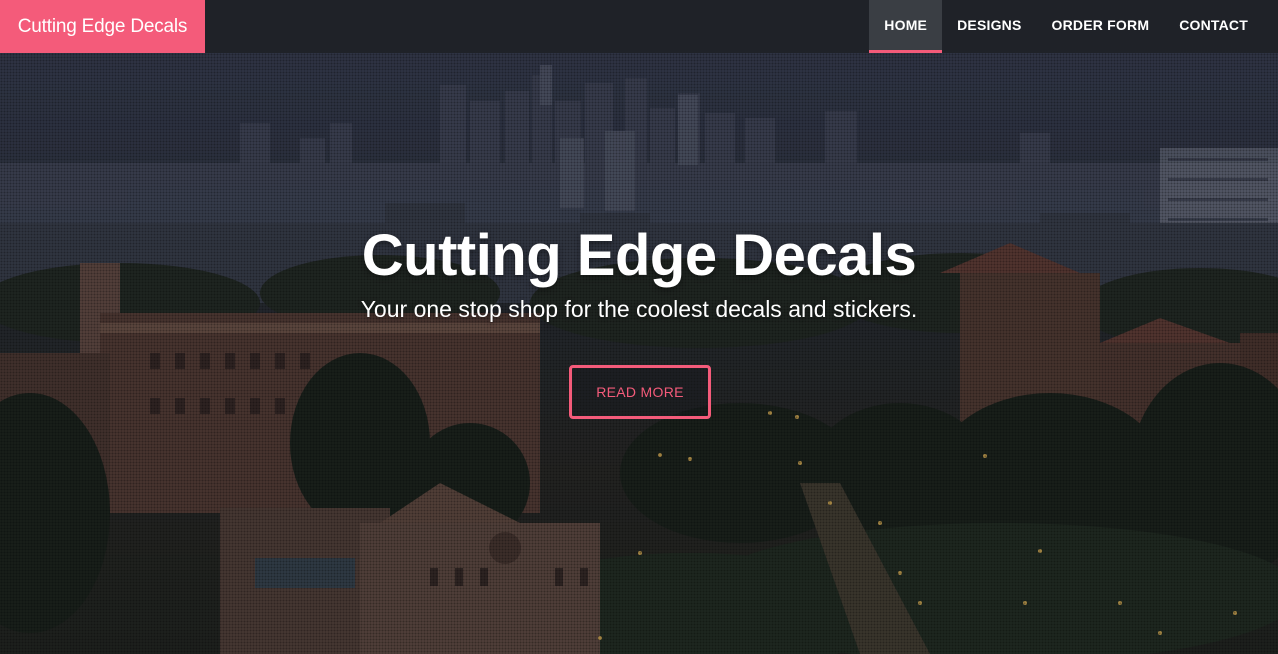  What do you see at coordinates (906, 26) in the screenshot?
I see `nav-item-home: HOME` at bounding box center [906, 26].